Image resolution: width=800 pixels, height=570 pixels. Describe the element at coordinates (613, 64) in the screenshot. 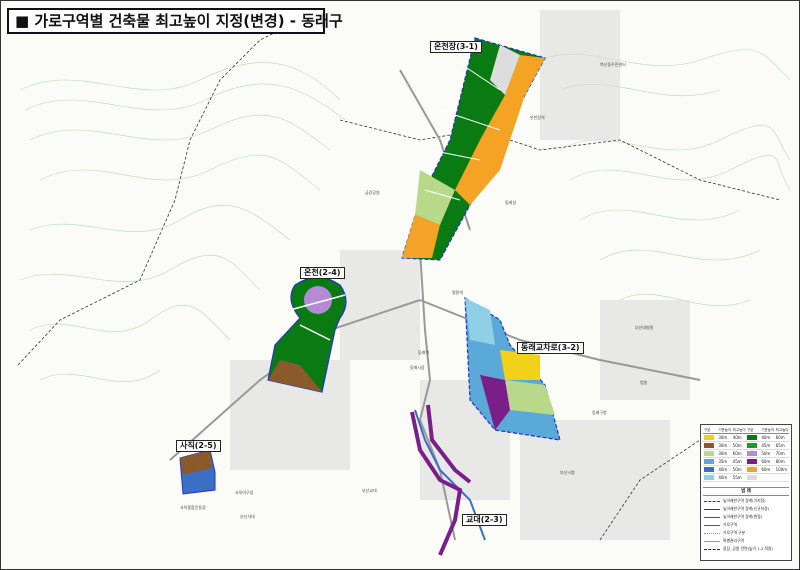

I see `place-label: 복산동주민센터` at that location.